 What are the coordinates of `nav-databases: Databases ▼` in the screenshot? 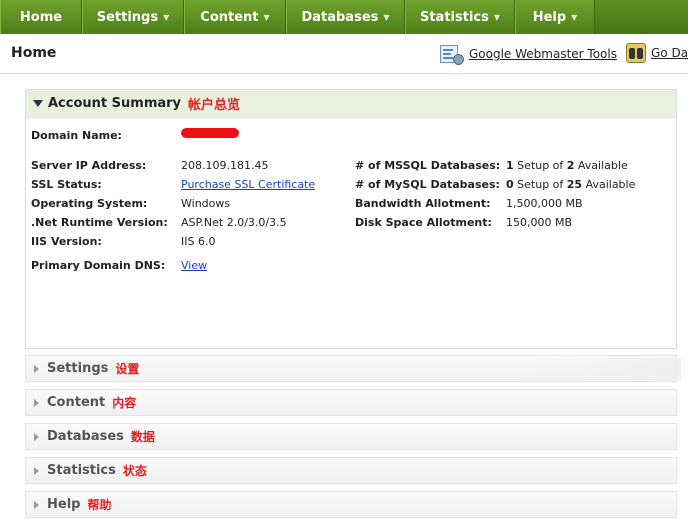 It's located at (345, 17).